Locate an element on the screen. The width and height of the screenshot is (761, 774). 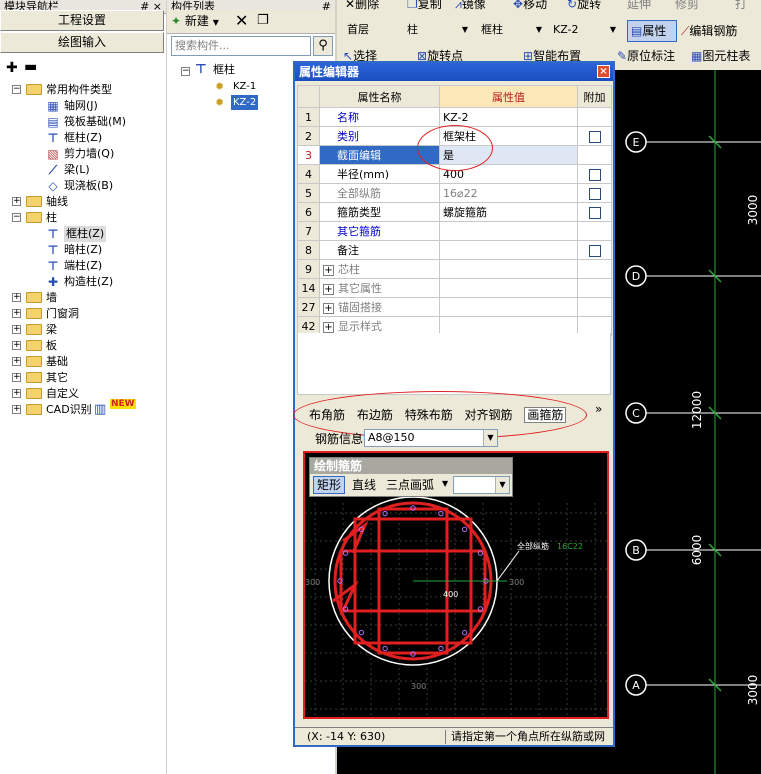
property-name-label: 其它箍筋 is located at coordinates (359, 231).